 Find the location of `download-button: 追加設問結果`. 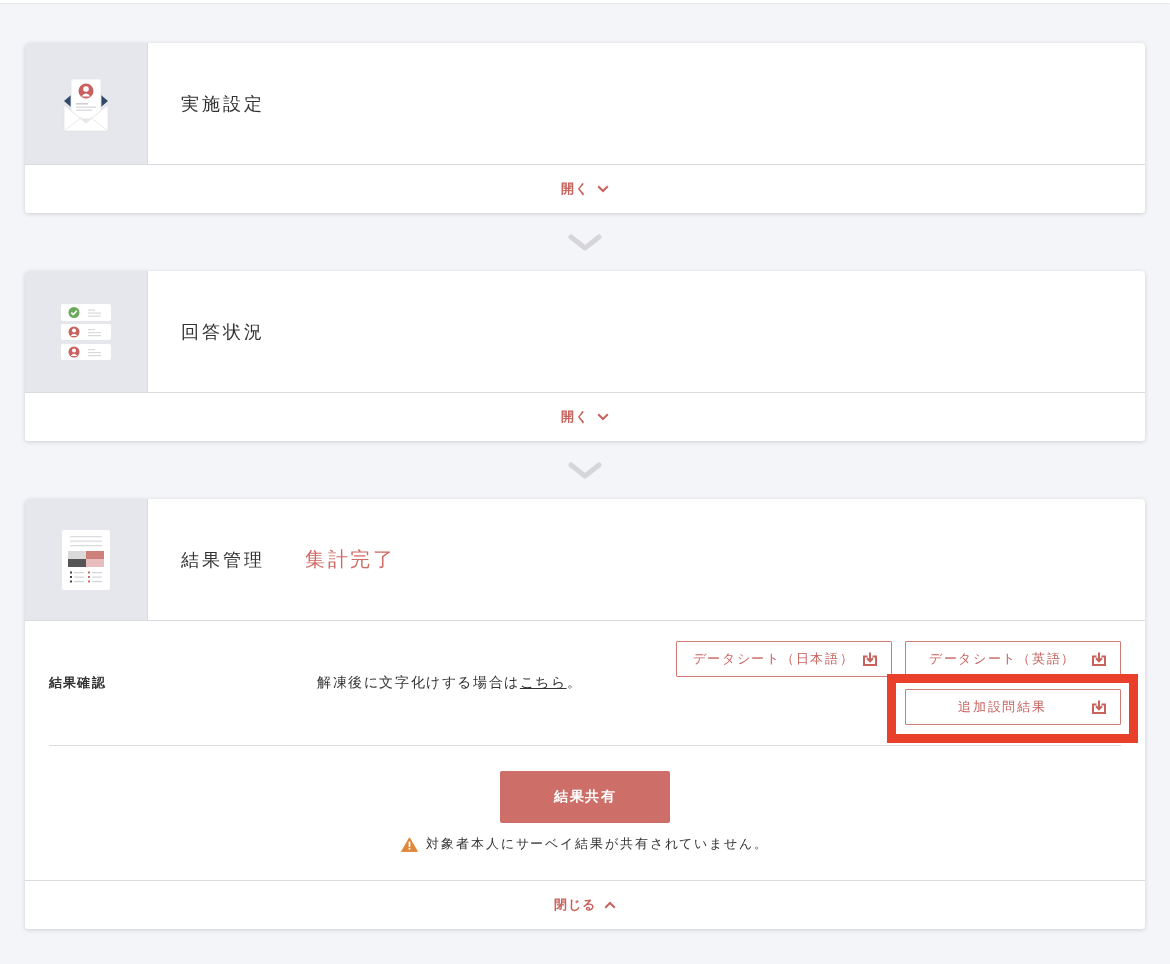

download-button: 追加設問結果 is located at coordinates (1013, 707).